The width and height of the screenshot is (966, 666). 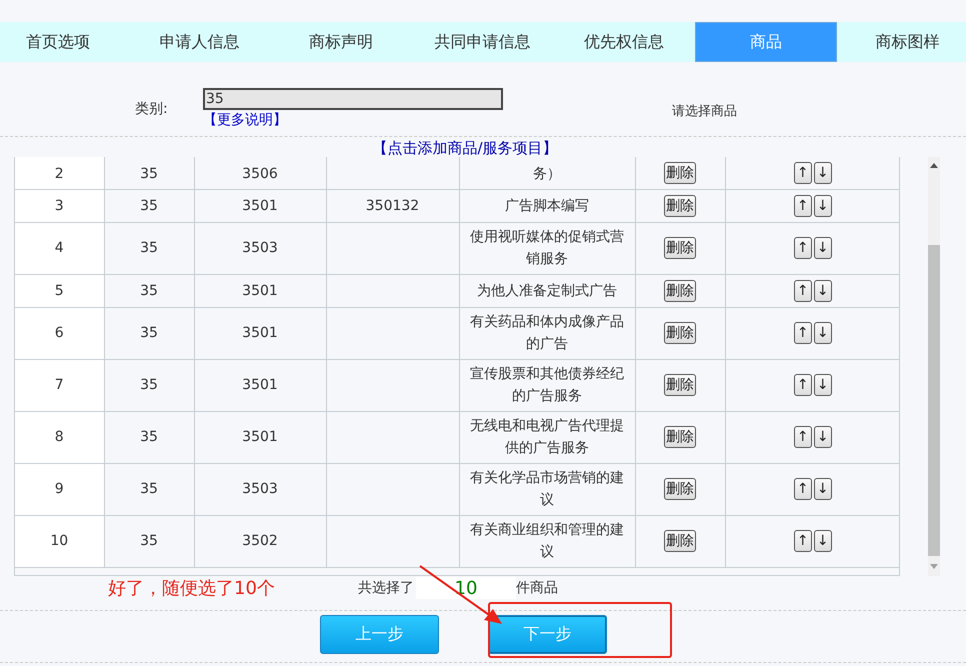 What do you see at coordinates (59, 385) in the screenshot?
I see `table-cell: 7` at bounding box center [59, 385].